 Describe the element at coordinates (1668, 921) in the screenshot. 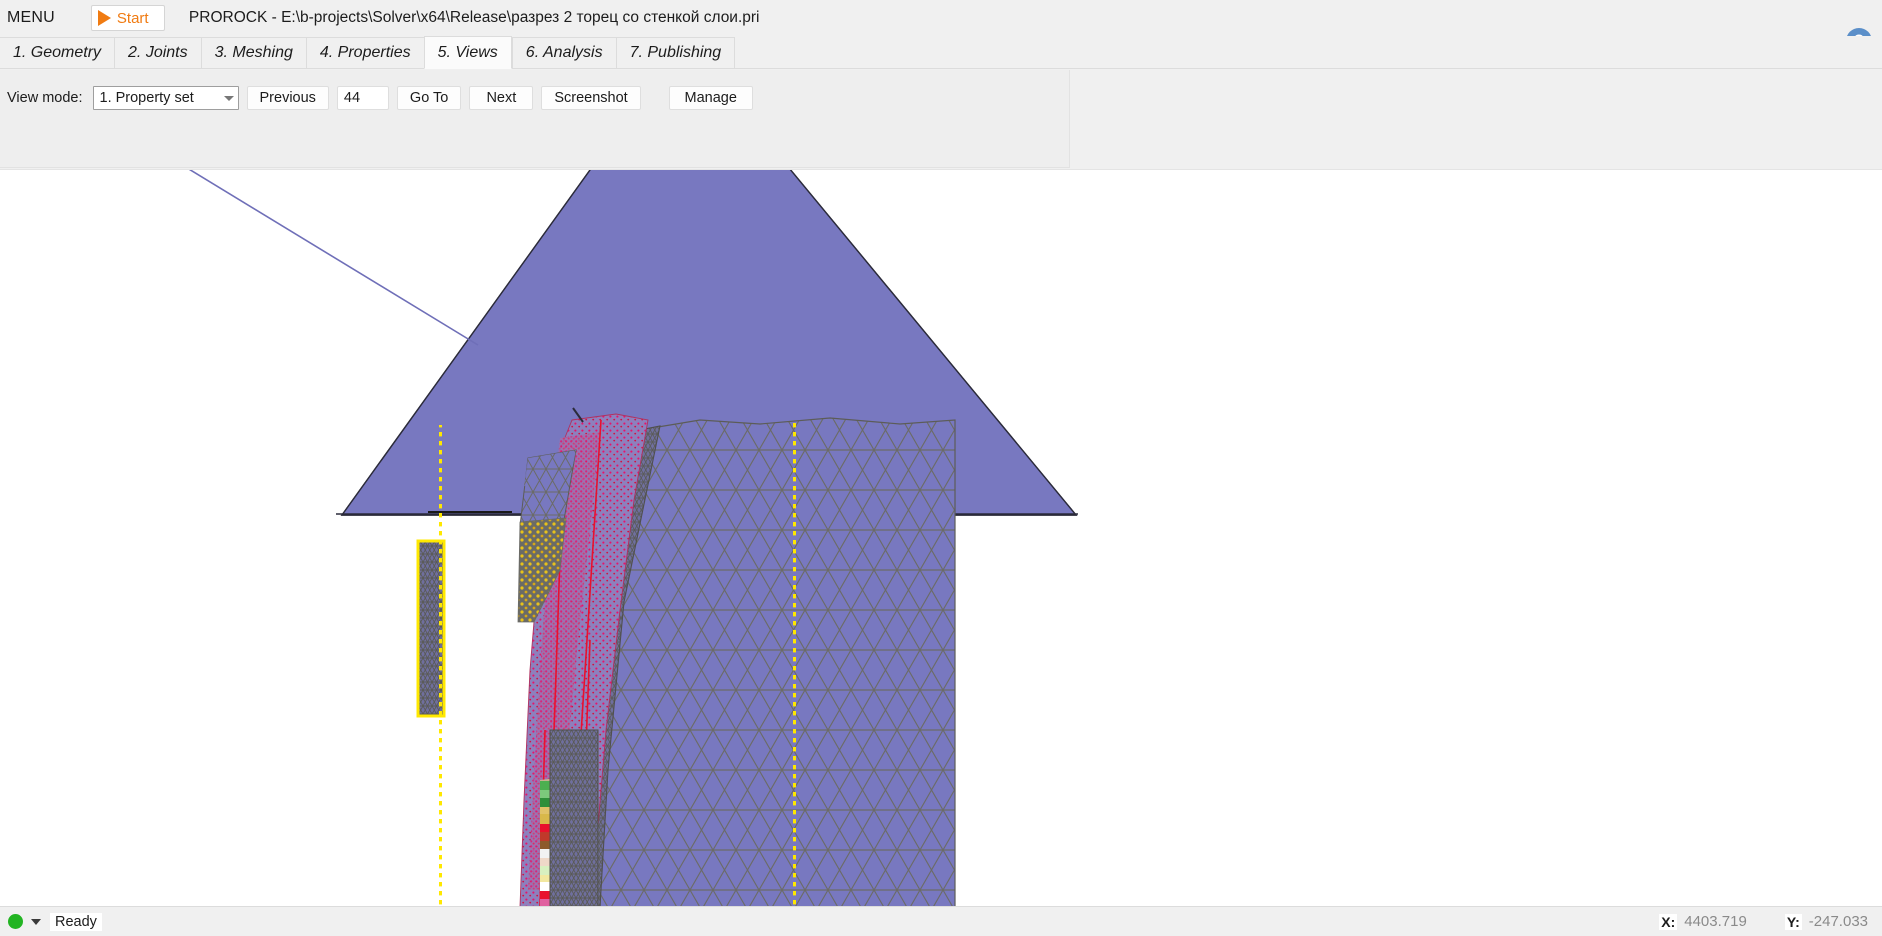

I see `coordinate-x-label: X:` at that location.